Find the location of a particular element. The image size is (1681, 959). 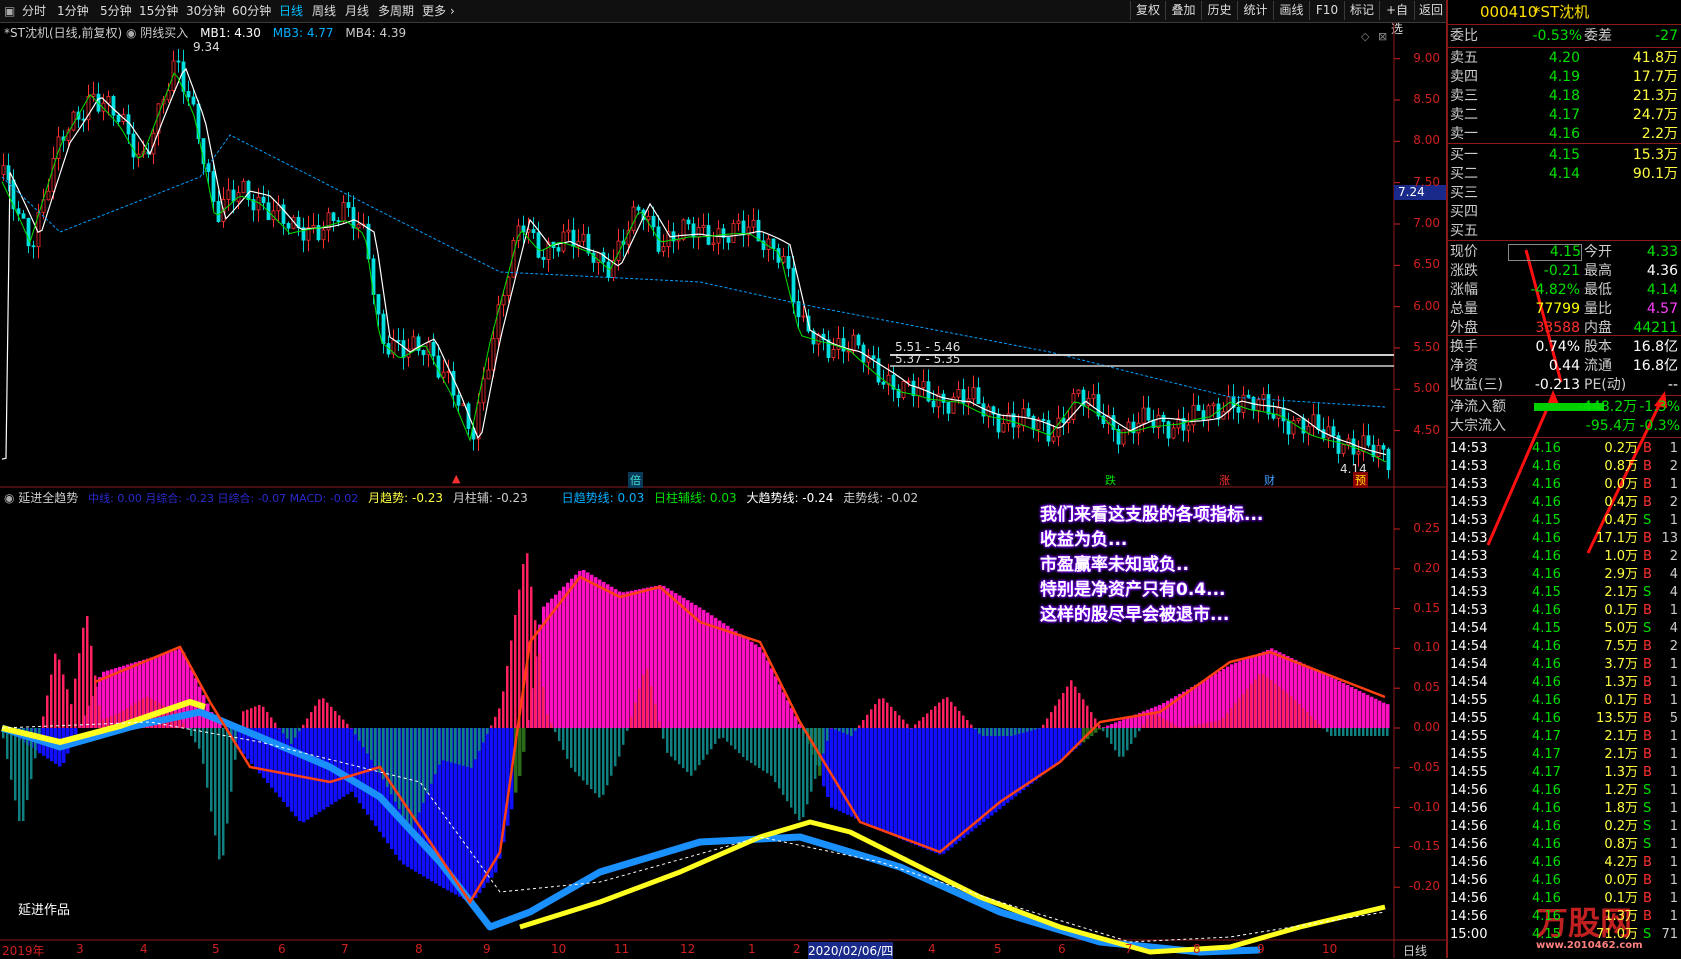

back-button: 返回 is located at coordinates (1430, 10).